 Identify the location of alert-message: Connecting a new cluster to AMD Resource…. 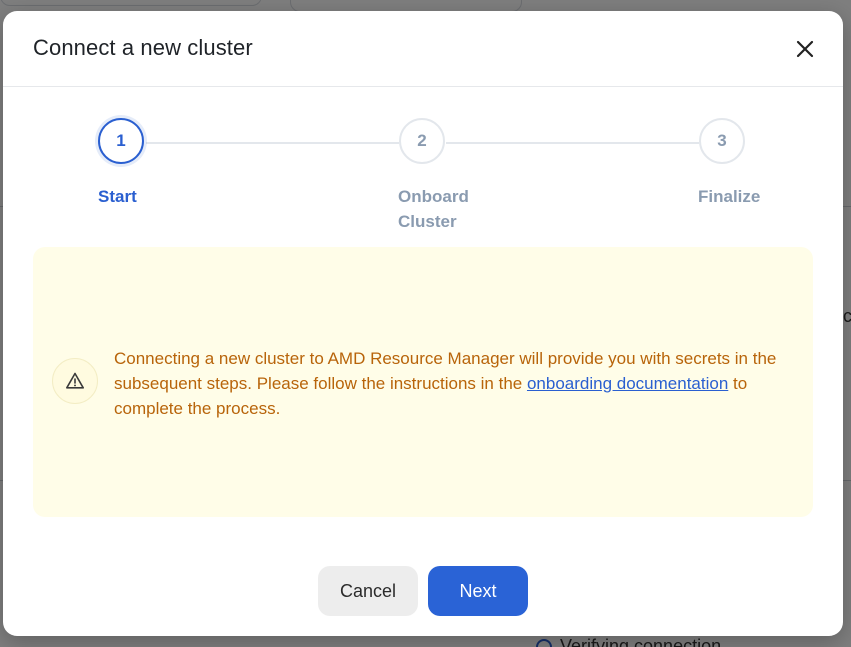
(454, 383).